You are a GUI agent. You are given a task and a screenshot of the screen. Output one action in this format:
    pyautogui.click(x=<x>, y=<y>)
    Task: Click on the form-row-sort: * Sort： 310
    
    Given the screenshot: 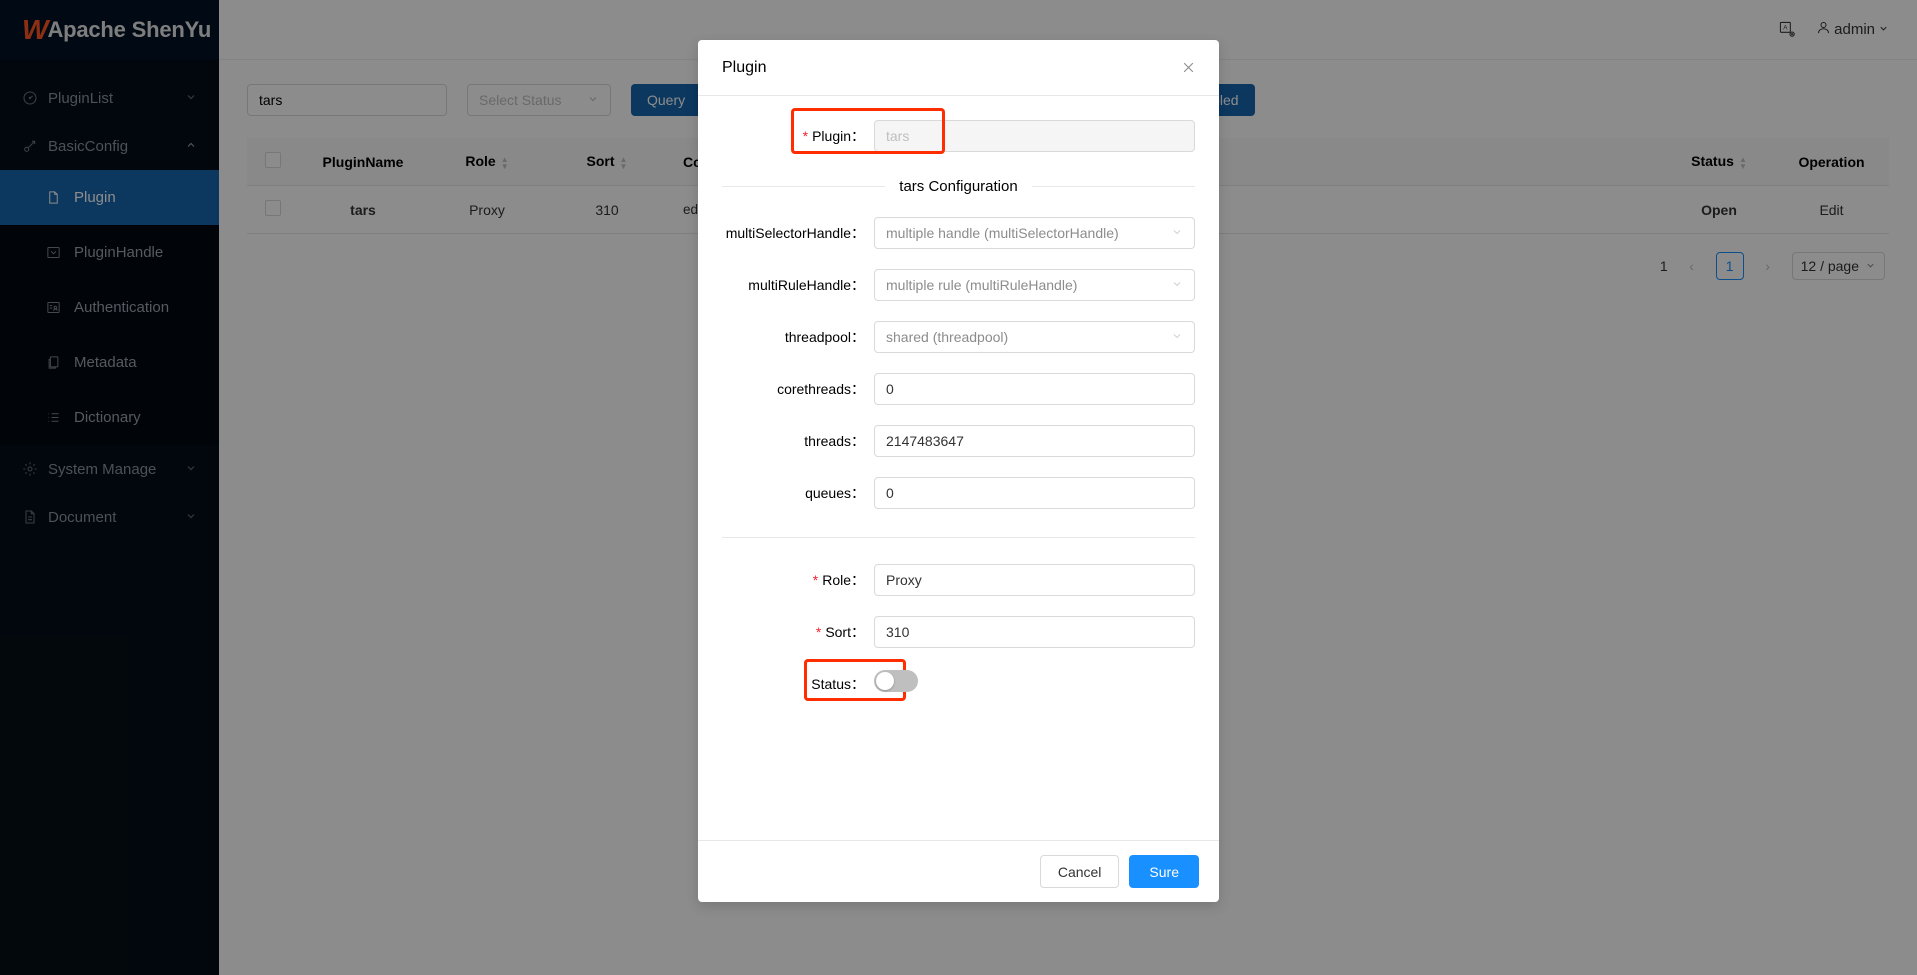 What is the action you would take?
    pyautogui.click(x=958, y=632)
    